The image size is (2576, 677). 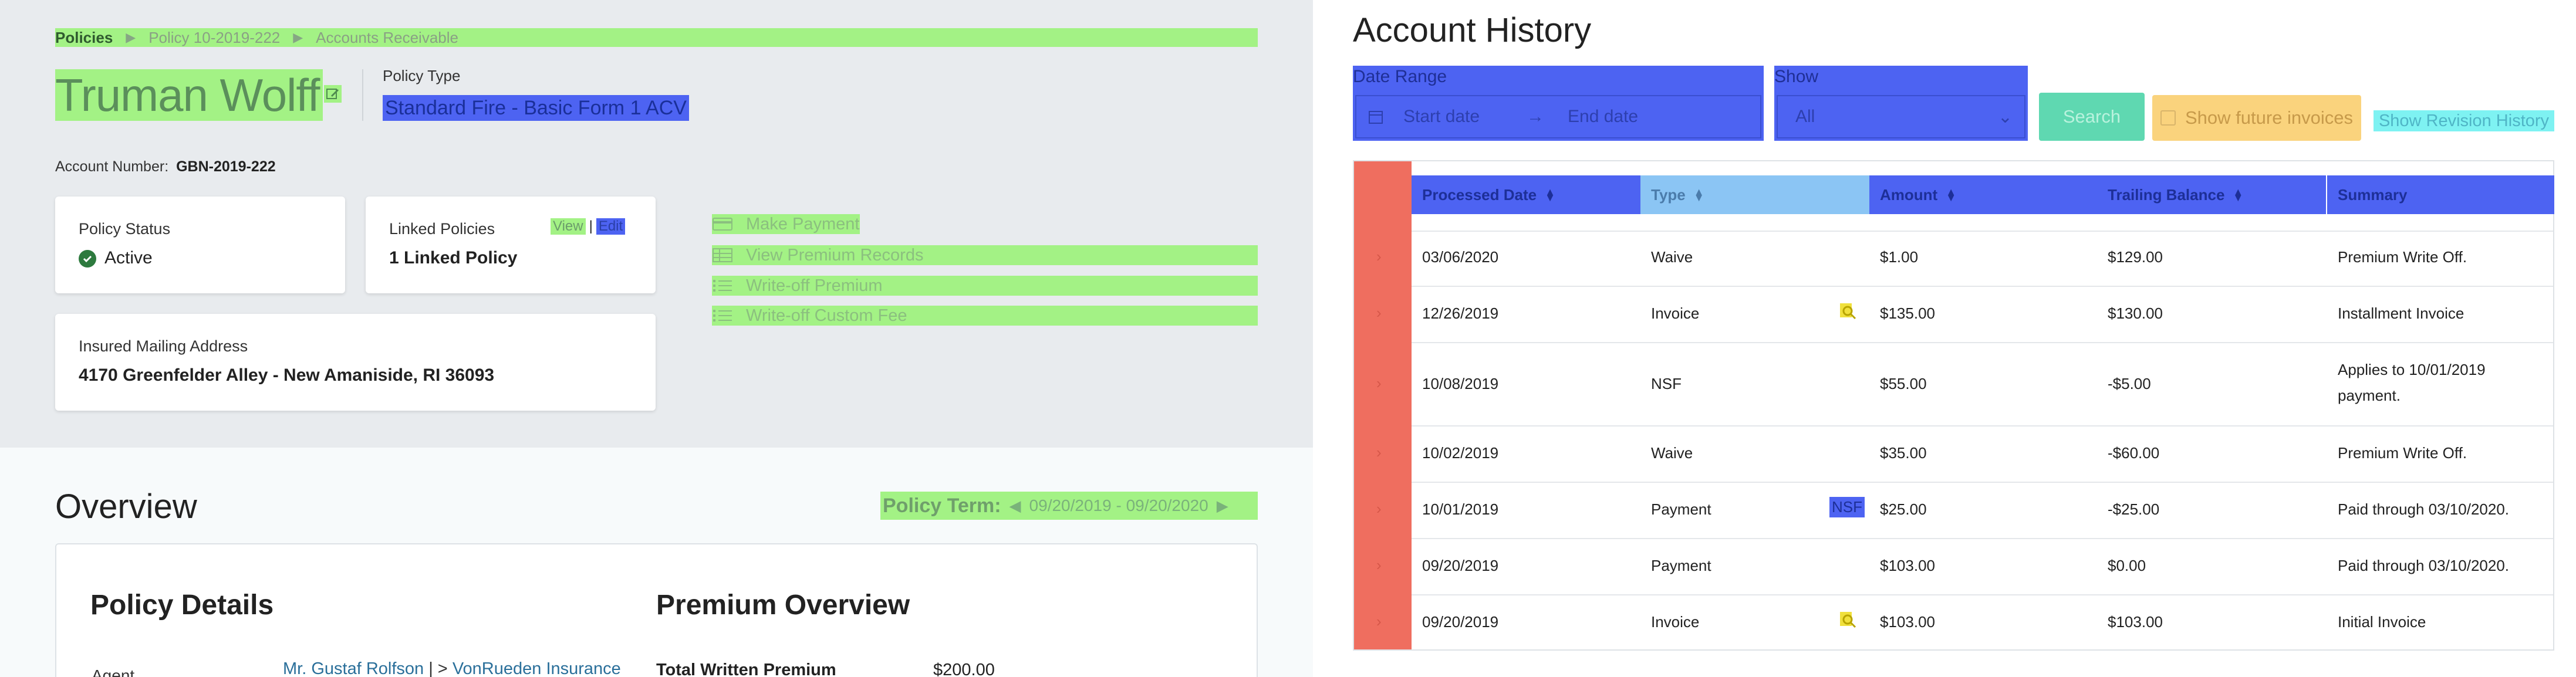 What do you see at coordinates (1667, 383) in the screenshot?
I see `row-type: NSF` at bounding box center [1667, 383].